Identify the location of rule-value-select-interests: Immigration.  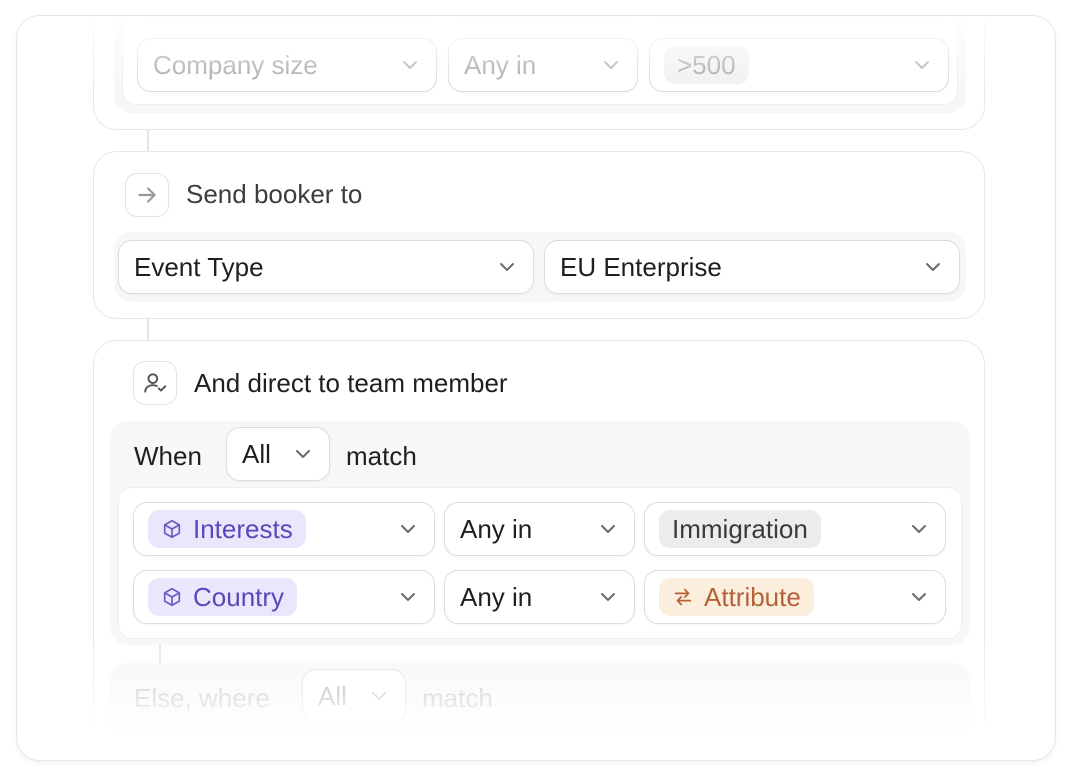
(795, 529).